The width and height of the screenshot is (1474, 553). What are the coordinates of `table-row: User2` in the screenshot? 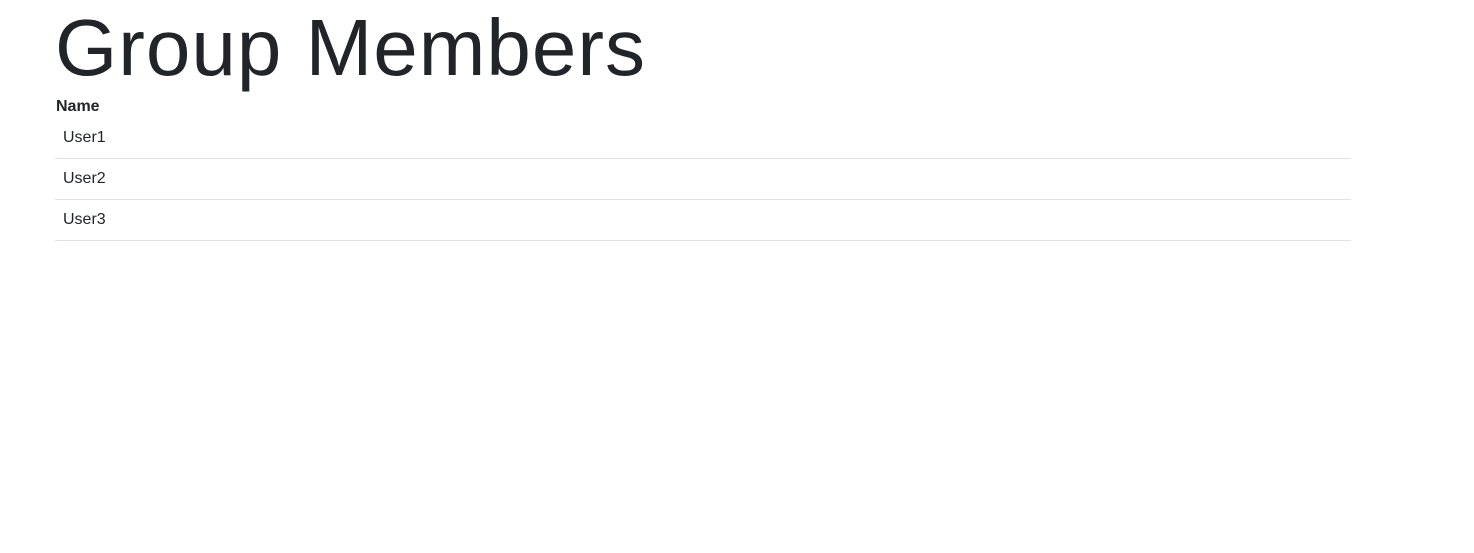 It's located at (703, 179).